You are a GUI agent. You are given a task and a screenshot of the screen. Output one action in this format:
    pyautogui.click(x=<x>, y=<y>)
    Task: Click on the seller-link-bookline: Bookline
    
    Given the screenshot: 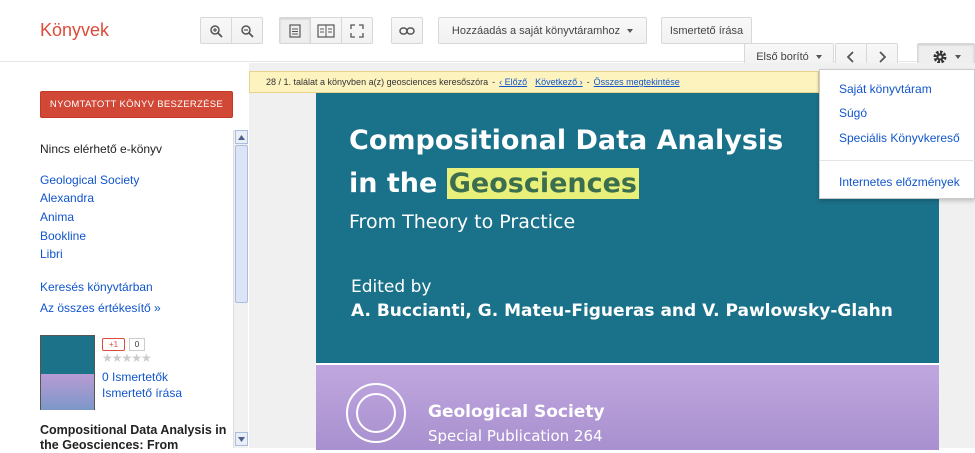 What is the action you would take?
    pyautogui.click(x=63, y=236)
    